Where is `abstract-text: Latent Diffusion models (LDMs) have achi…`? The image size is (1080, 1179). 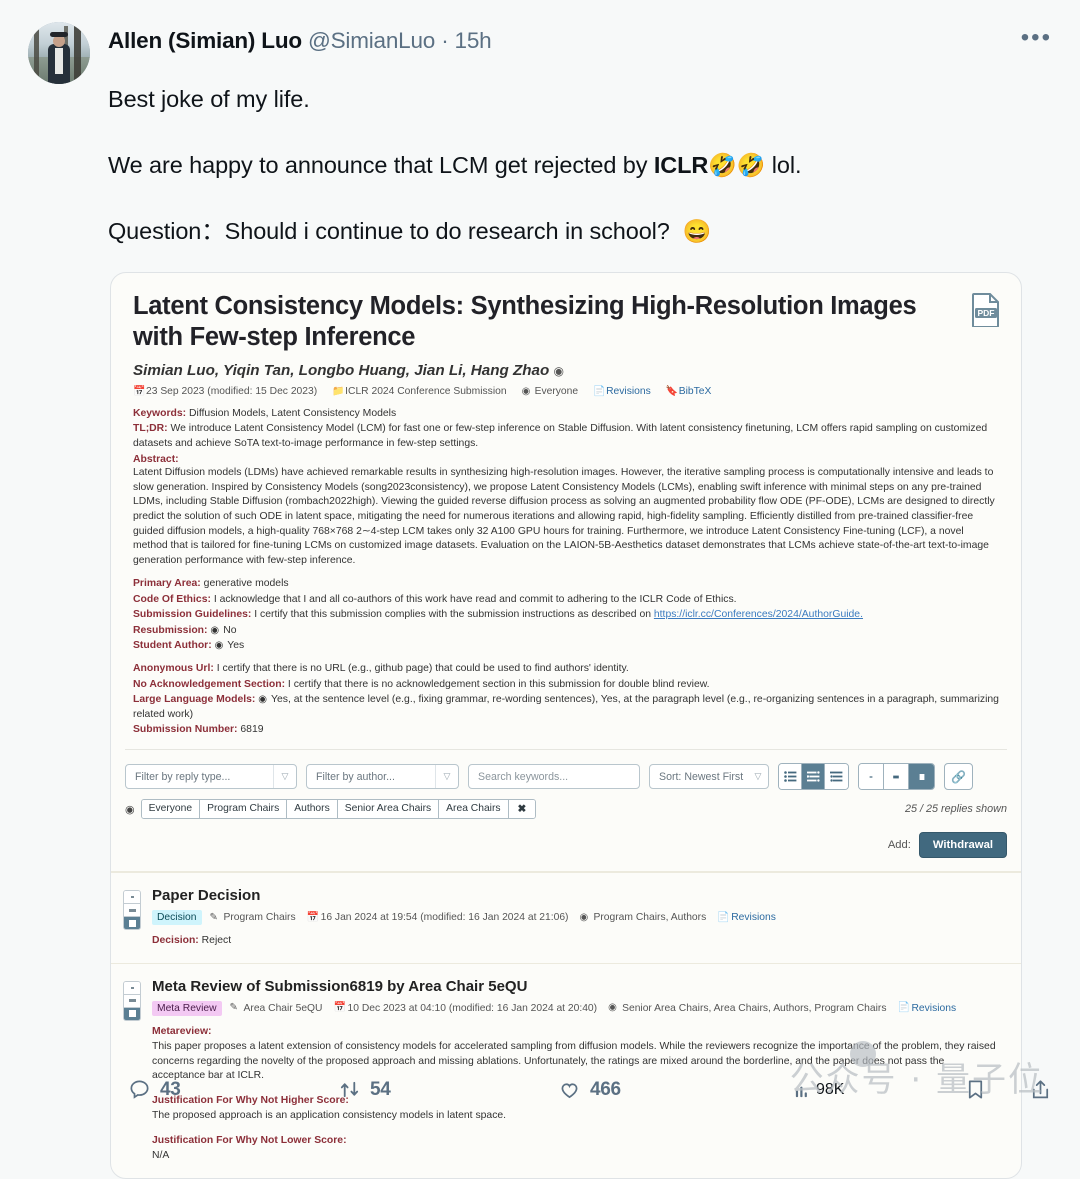
abstract-text: Latent Diffusion models (LDMs) have achi… is located at coordinates (564, 516).